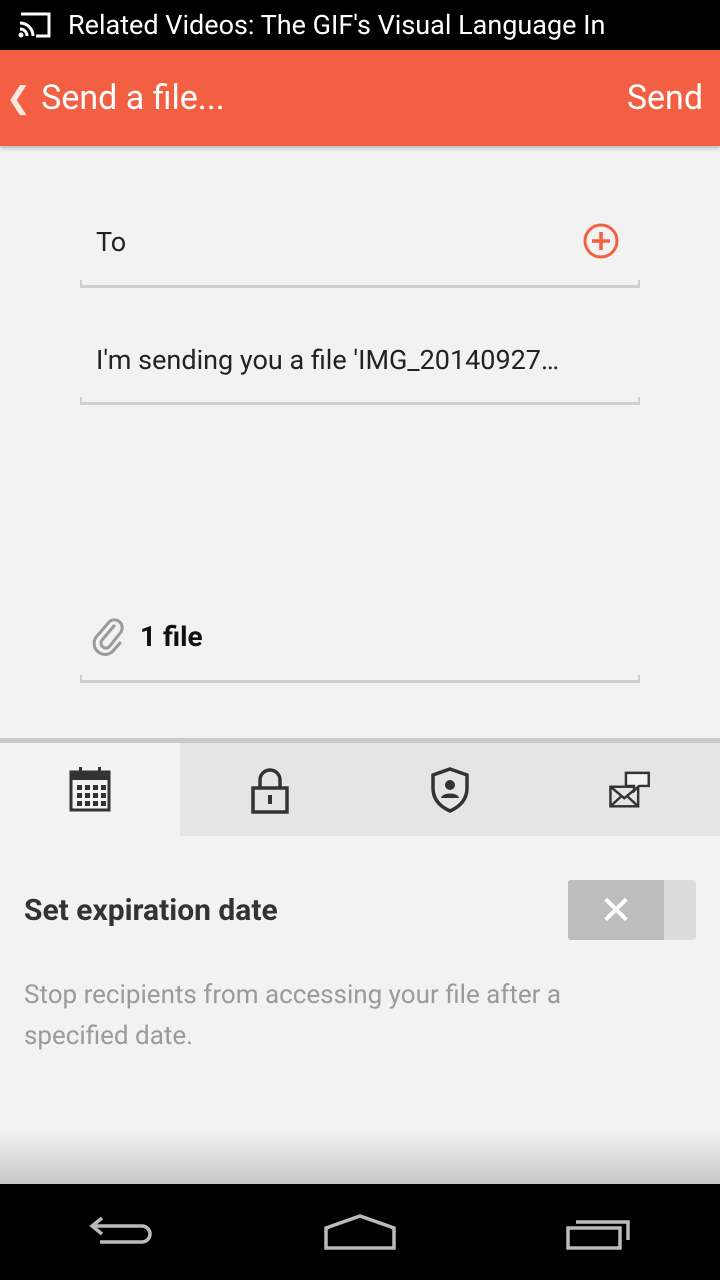 The height and width of the screenshot is (1280, 720). I want to click on to-label: To, so click(111, 242).